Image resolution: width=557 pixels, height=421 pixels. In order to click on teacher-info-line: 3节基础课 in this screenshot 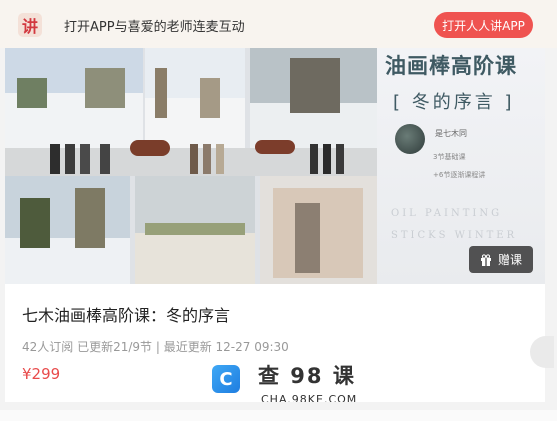, I will do `click(449, 157)`.